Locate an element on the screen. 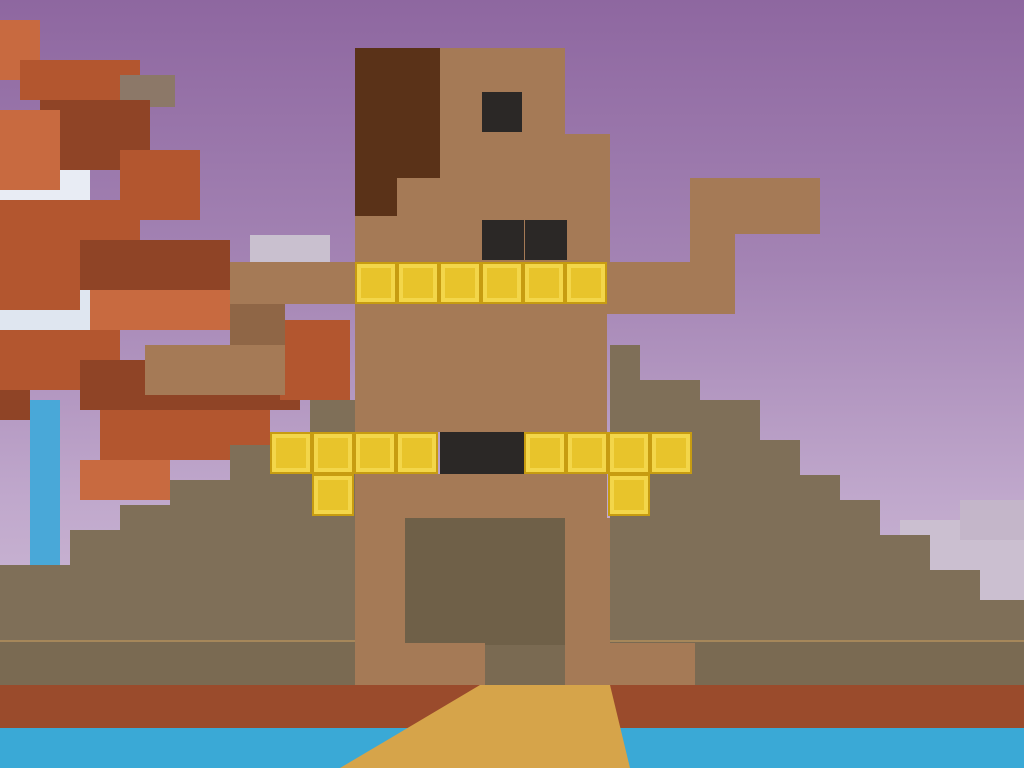 This screenshot has width=1024, height=768. statue-left-arm is located at coordinates (292, 283).